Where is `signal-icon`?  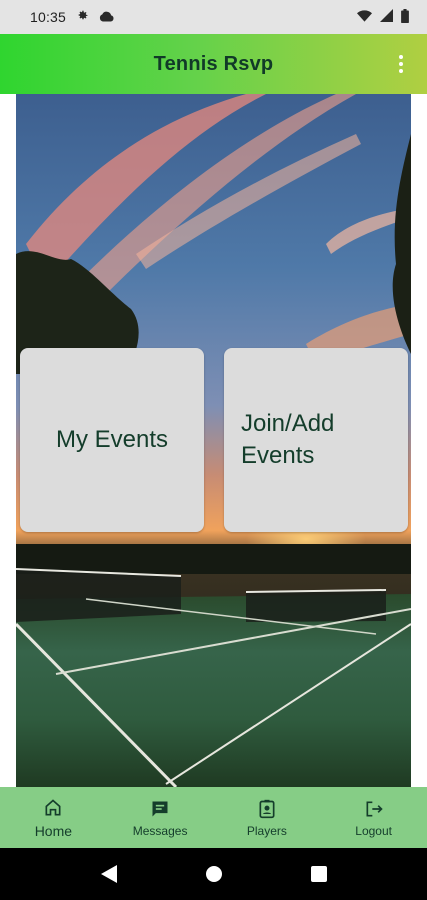 signal-icon is located at coordinates (386, 17).